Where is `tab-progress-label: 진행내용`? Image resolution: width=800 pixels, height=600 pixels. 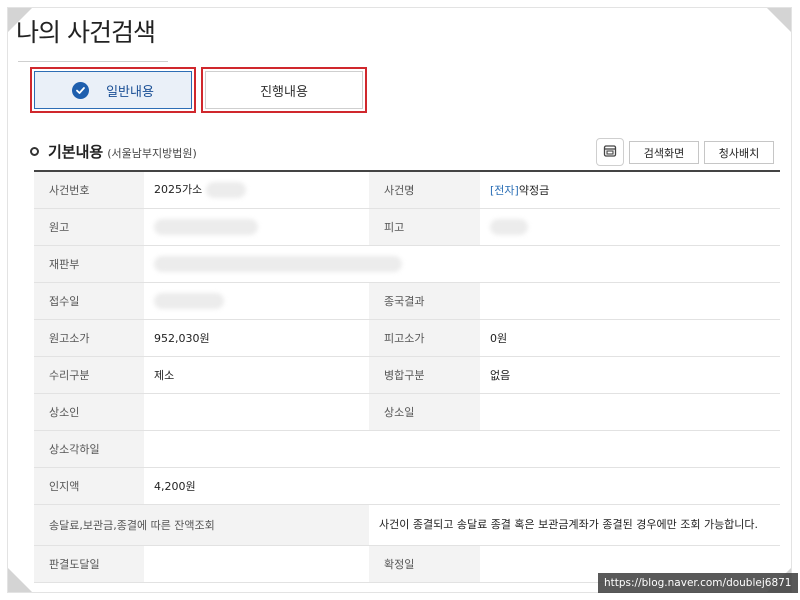 tab-progress-label: 진행내용 is located at coordinates (284, 92).